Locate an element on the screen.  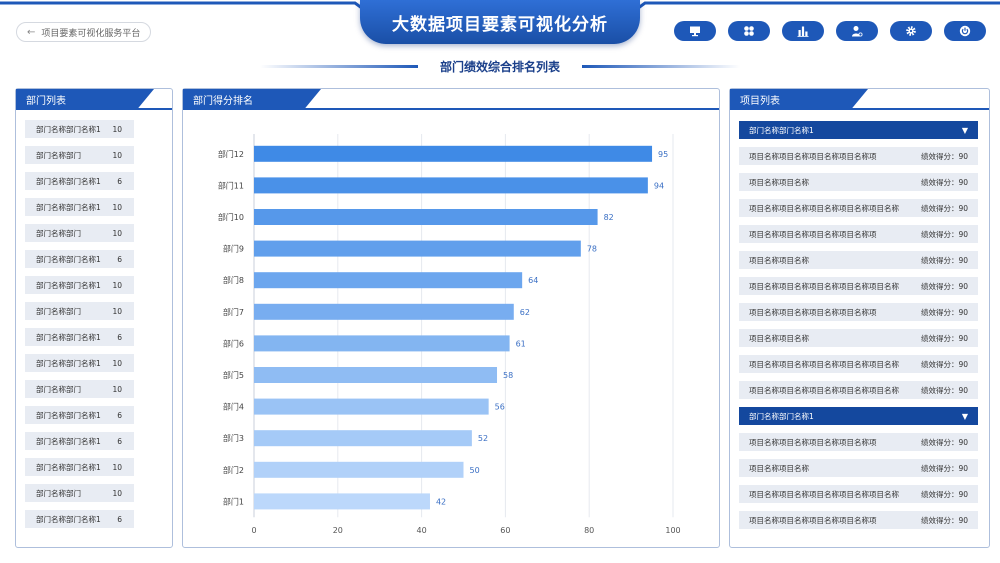
category-label: 部门2 is located at coordinates (233, 470).